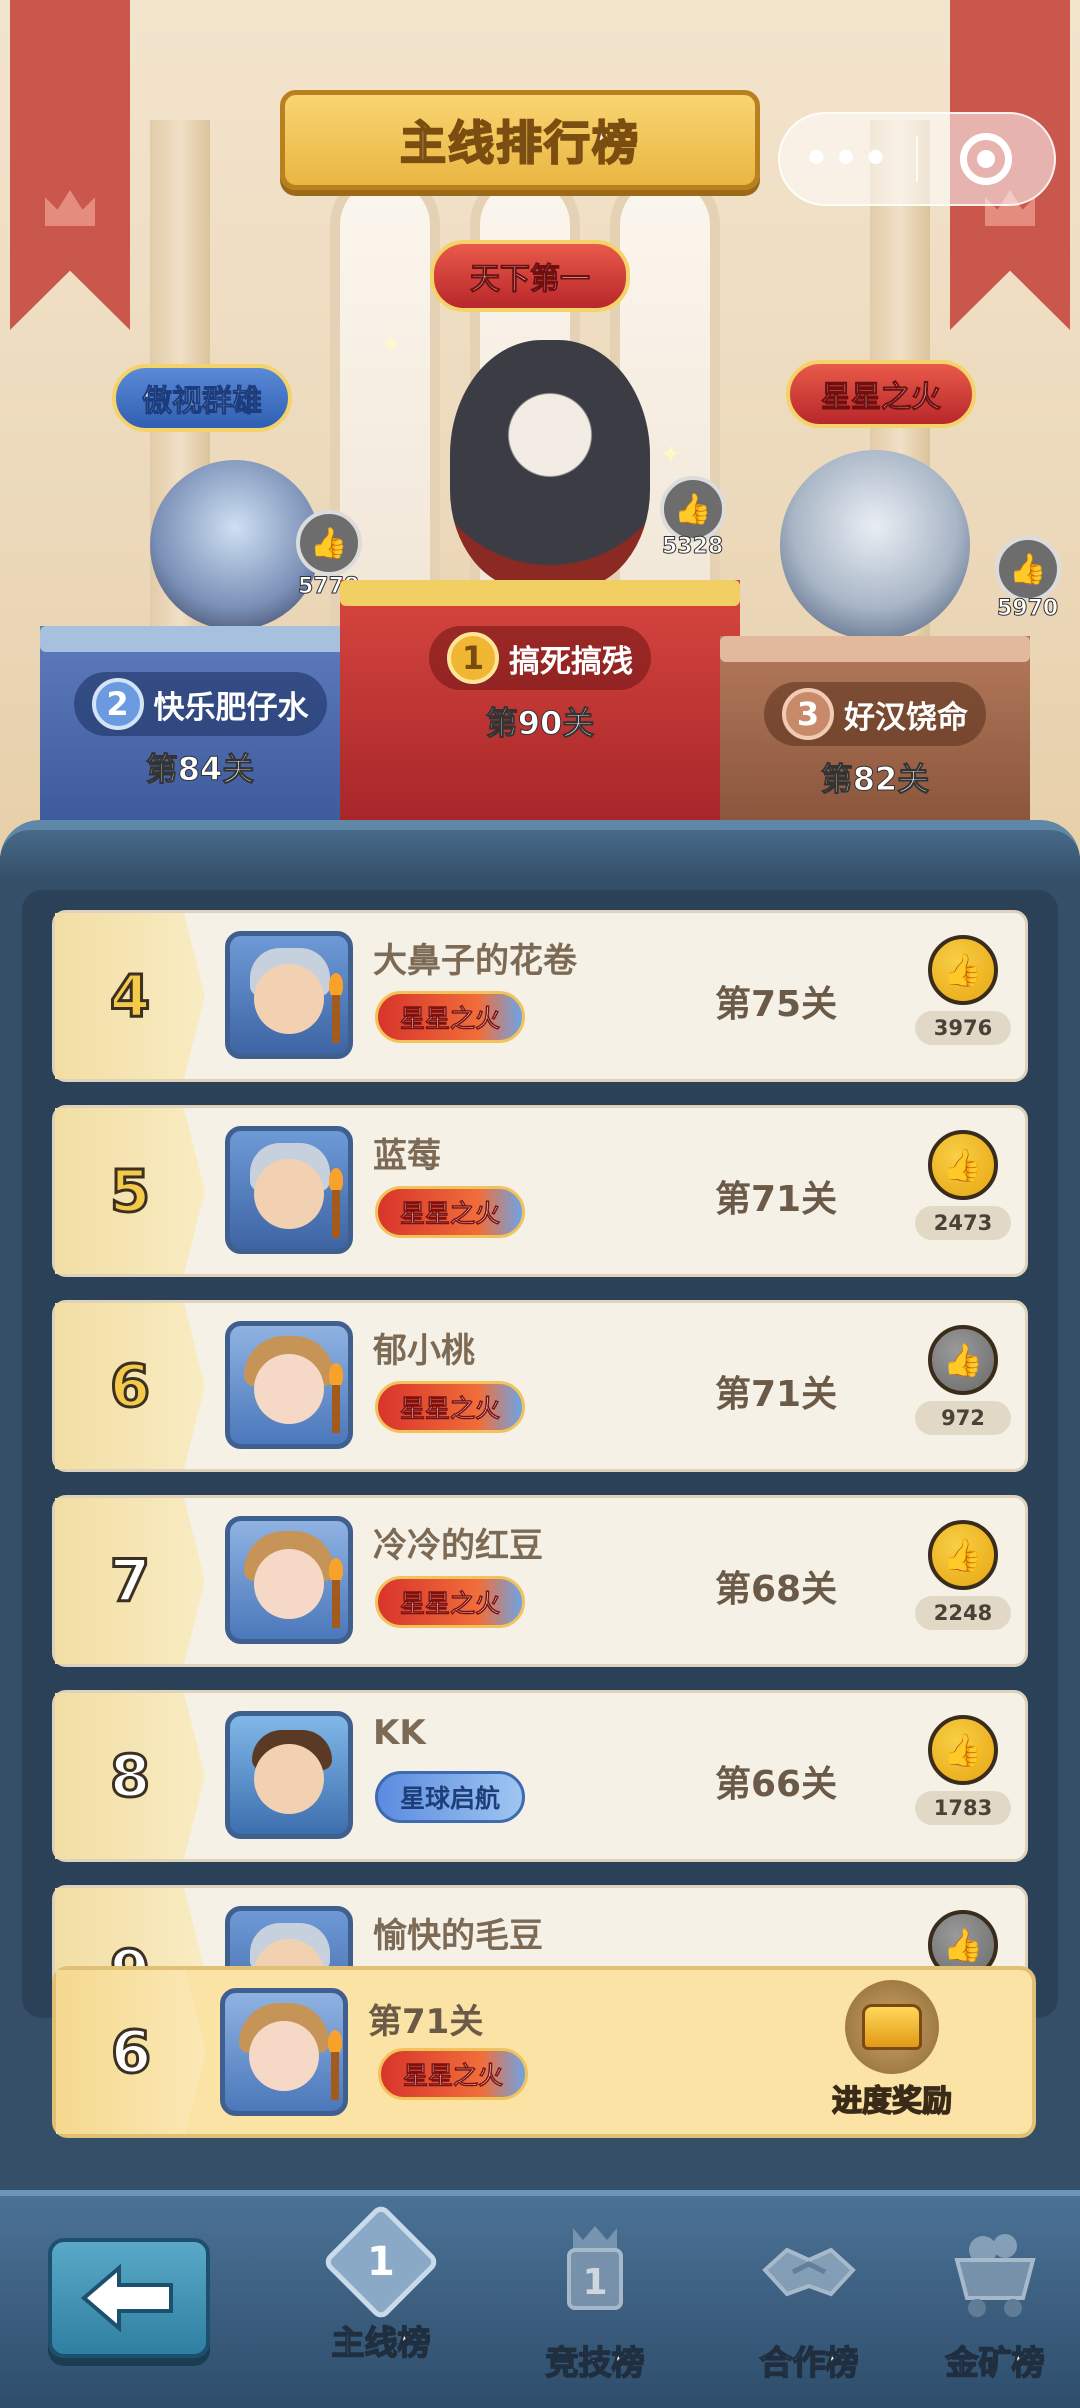 The height and width of the screenshot is (2408, 1080). Describe the element at coordinates (450, 1797) in the screenshot. I see `title-badge: 星球启航` at that location.